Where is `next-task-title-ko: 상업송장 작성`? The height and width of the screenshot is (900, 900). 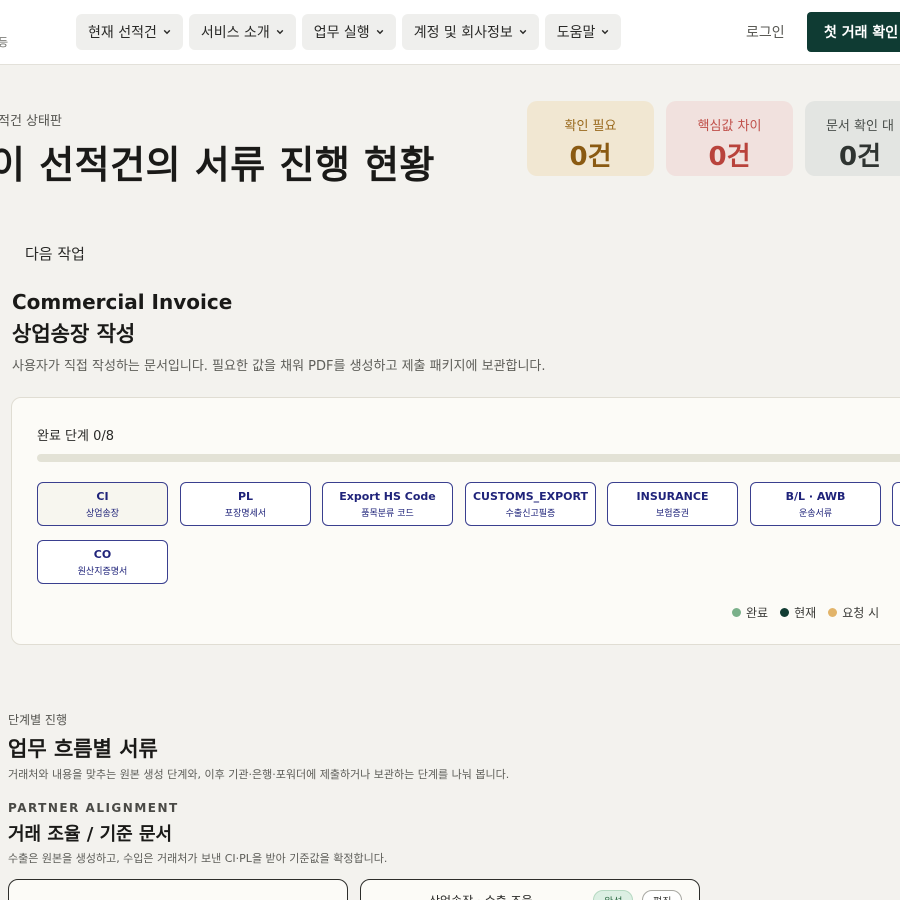 next-task-title-ko: 상업송장 작성 is located at coordinates (74, 334).